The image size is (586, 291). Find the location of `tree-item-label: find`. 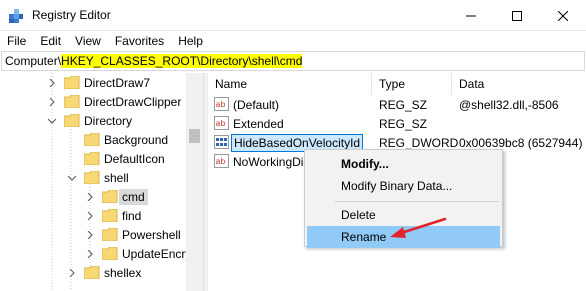

tree-item-label: find is located at coordinates (132, 215).